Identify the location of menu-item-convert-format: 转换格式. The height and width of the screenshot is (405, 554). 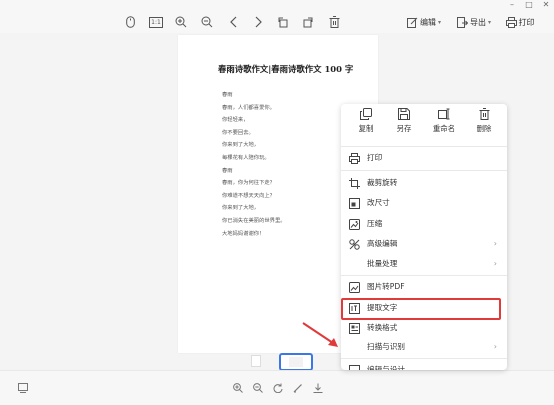
(424, 328).